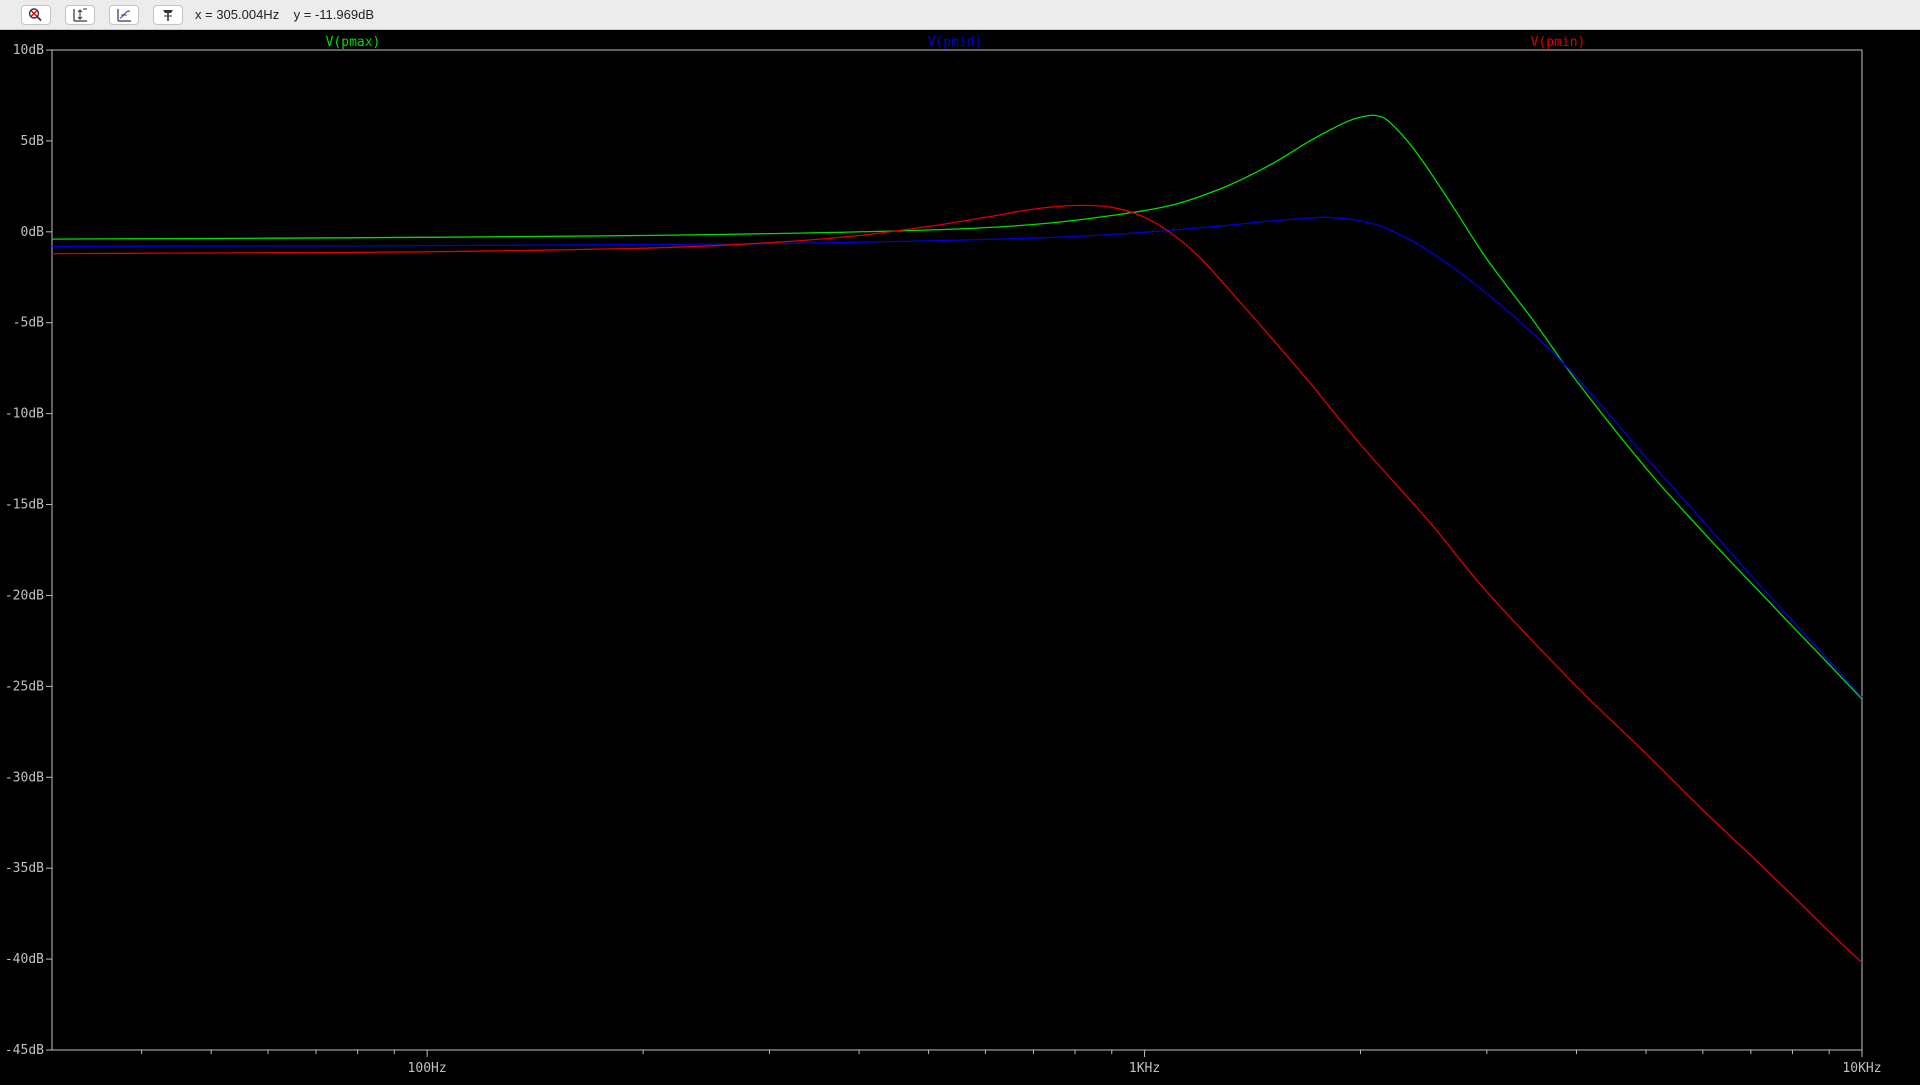 This screenshot has height=1085, width=1920. What do you see at coordinates (28, 323) in the screenshot?
I see `y-tick-label: -5dB` at bounding box center [28, 323].